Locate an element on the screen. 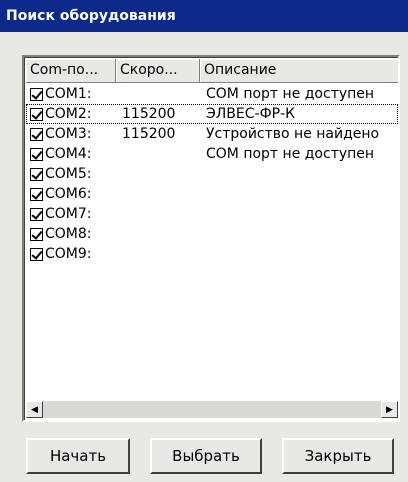 This screenshot has height=482, width=408. scroll-left-icon: ◀ is located at coordinates (34, 409).